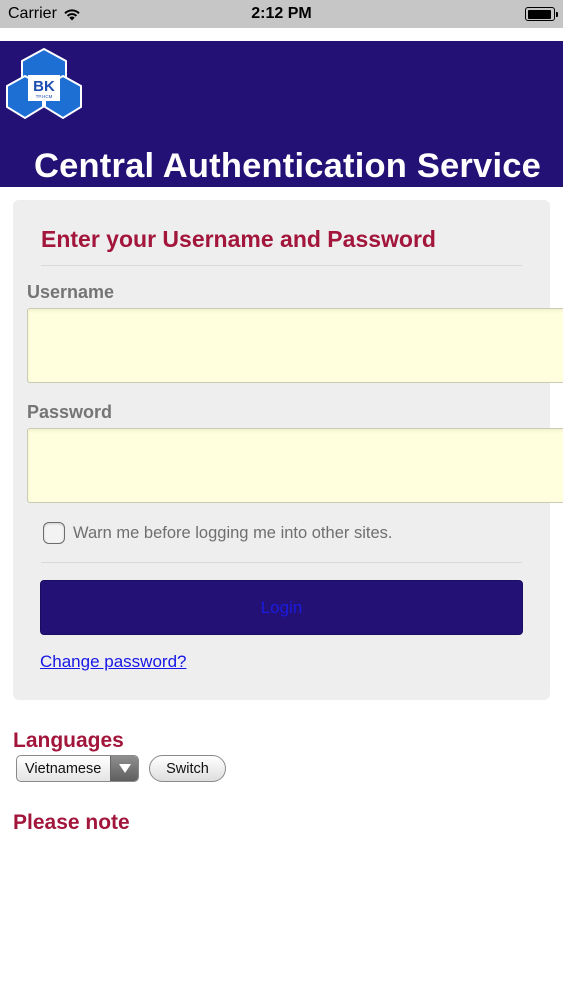 Image resolution: width=563 pixels, height=1000 pixels. I want to click on status-time: 2:12 PM, so click(281, 13).